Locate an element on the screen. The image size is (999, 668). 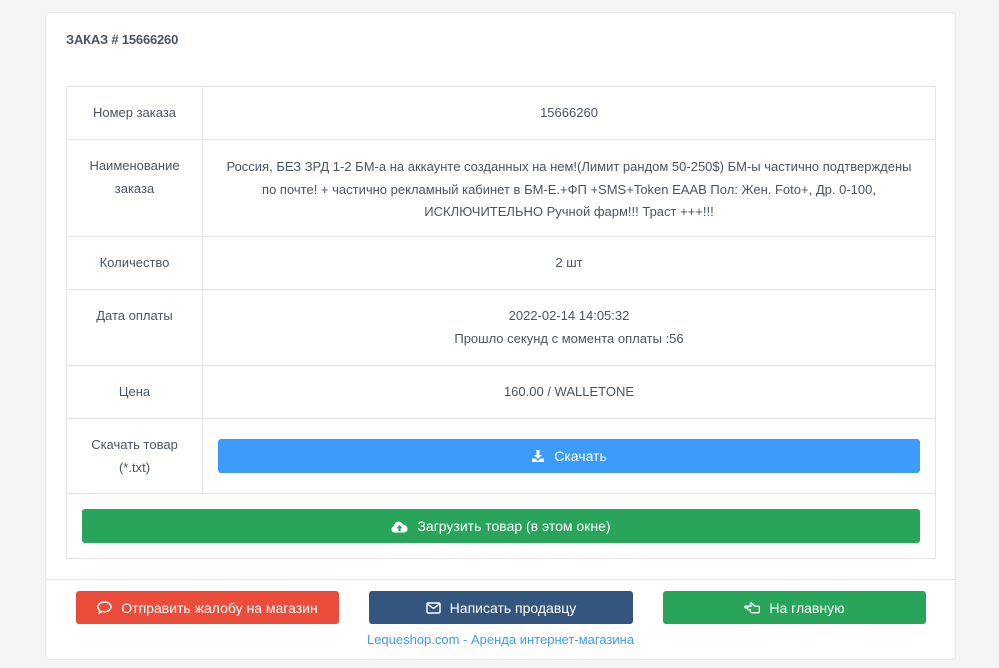
payment-elapsed-text: Прошло секунд с момента оплаты :56 is located at coordinates (569, 338).